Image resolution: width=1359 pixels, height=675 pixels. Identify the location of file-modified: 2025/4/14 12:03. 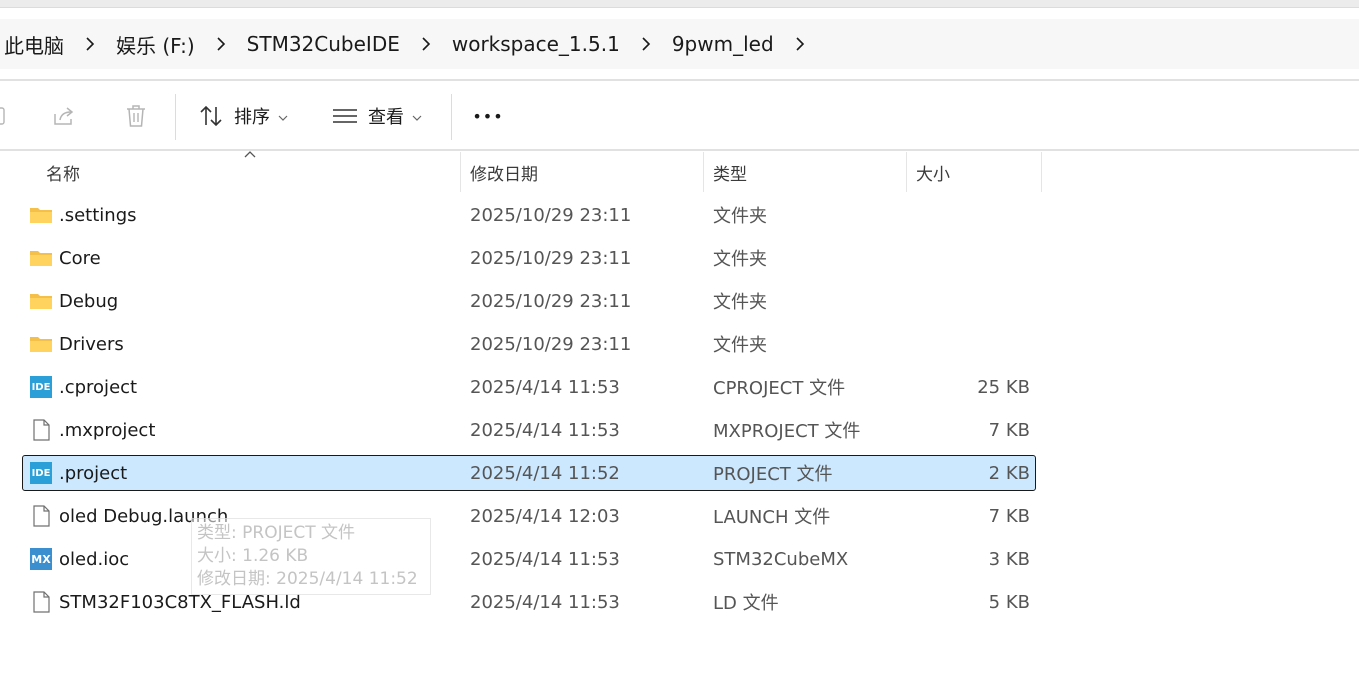
(545, 516).